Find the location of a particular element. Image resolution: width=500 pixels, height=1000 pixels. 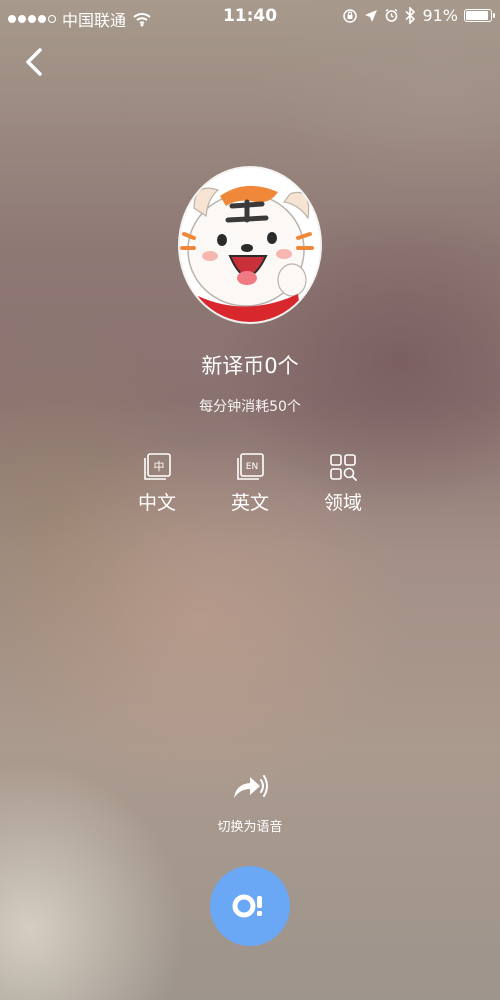

orientation-lock-icon is located at coordinates (350, 15).